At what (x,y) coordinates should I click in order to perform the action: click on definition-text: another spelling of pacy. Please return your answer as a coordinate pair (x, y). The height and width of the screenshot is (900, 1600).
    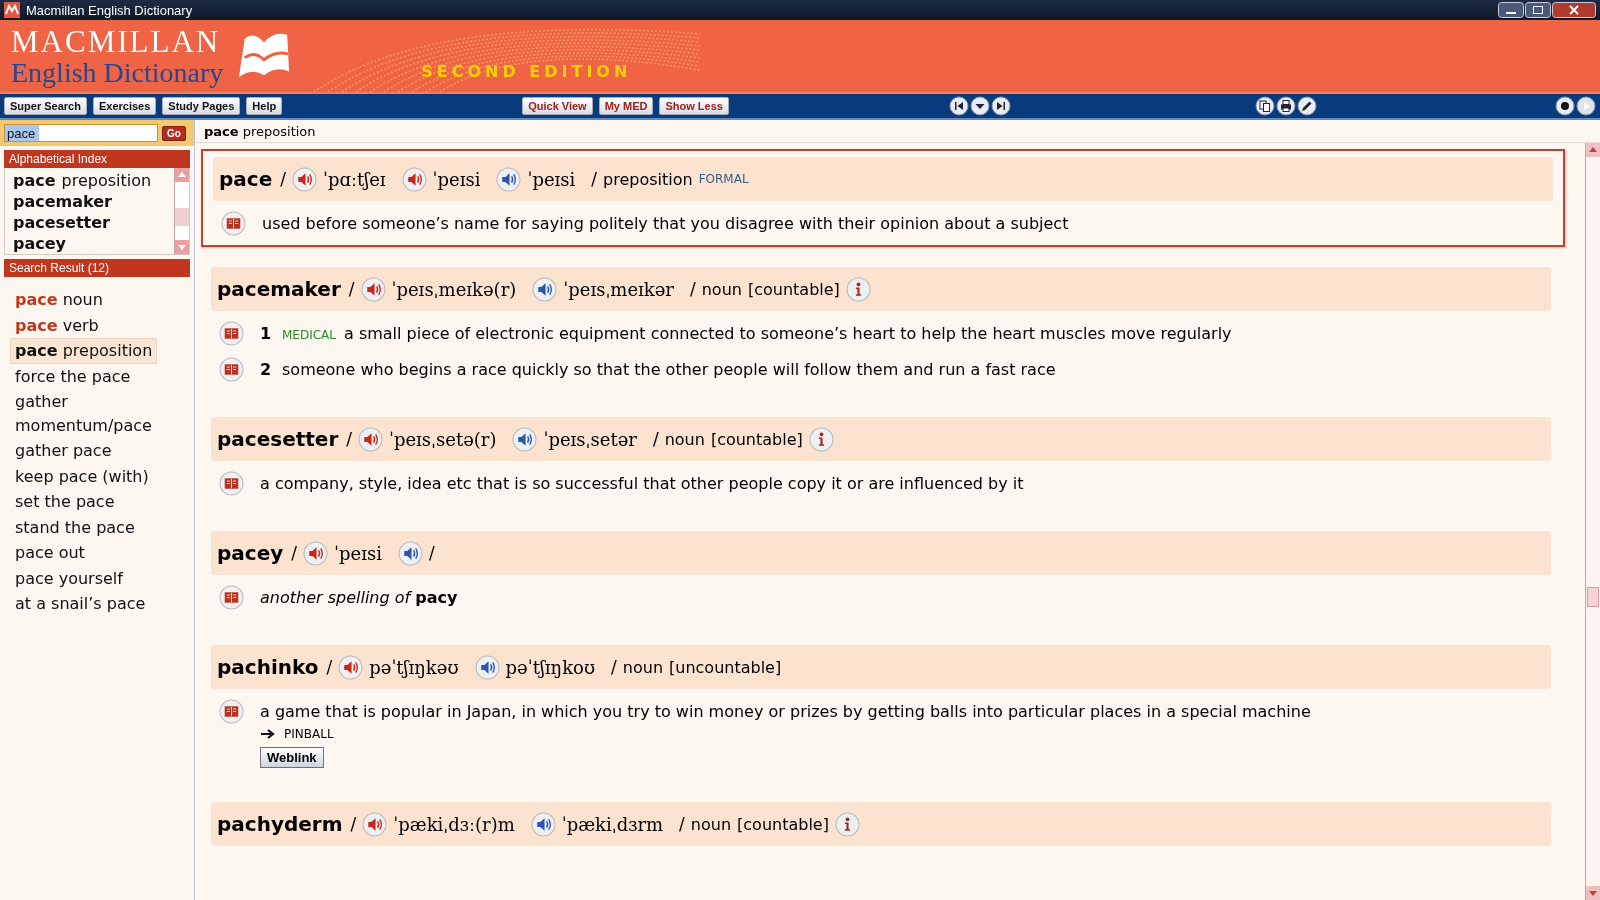
    Looking at the image, I should click on (359, 597).